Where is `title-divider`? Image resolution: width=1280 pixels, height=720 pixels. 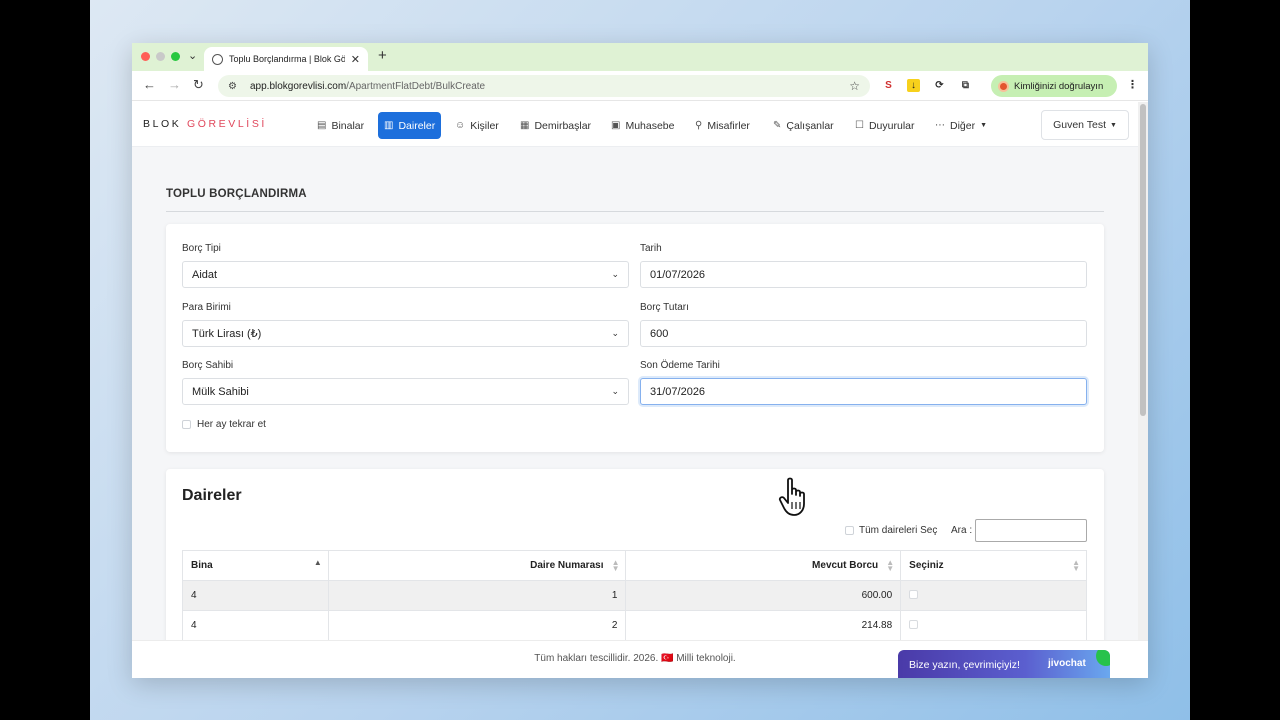 title-divider is located at coordinates (635, 211).